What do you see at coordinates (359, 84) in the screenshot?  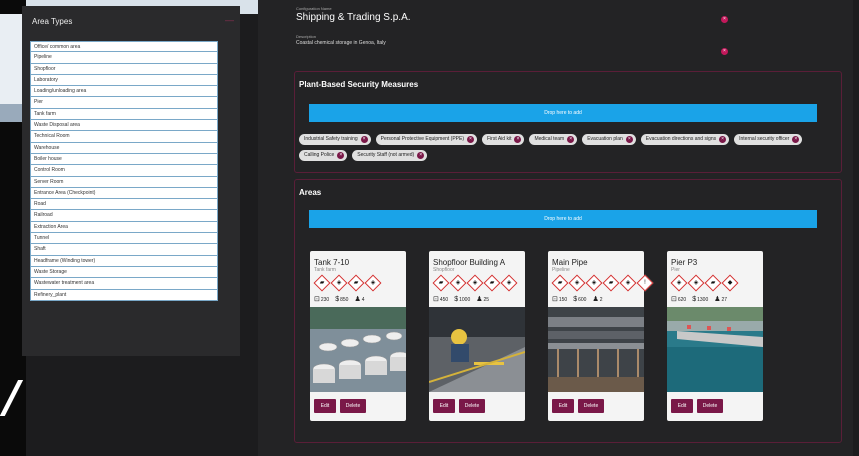 I see `security-measures-title: Plant-Based Security Measures` at bounding box center [359, 84].